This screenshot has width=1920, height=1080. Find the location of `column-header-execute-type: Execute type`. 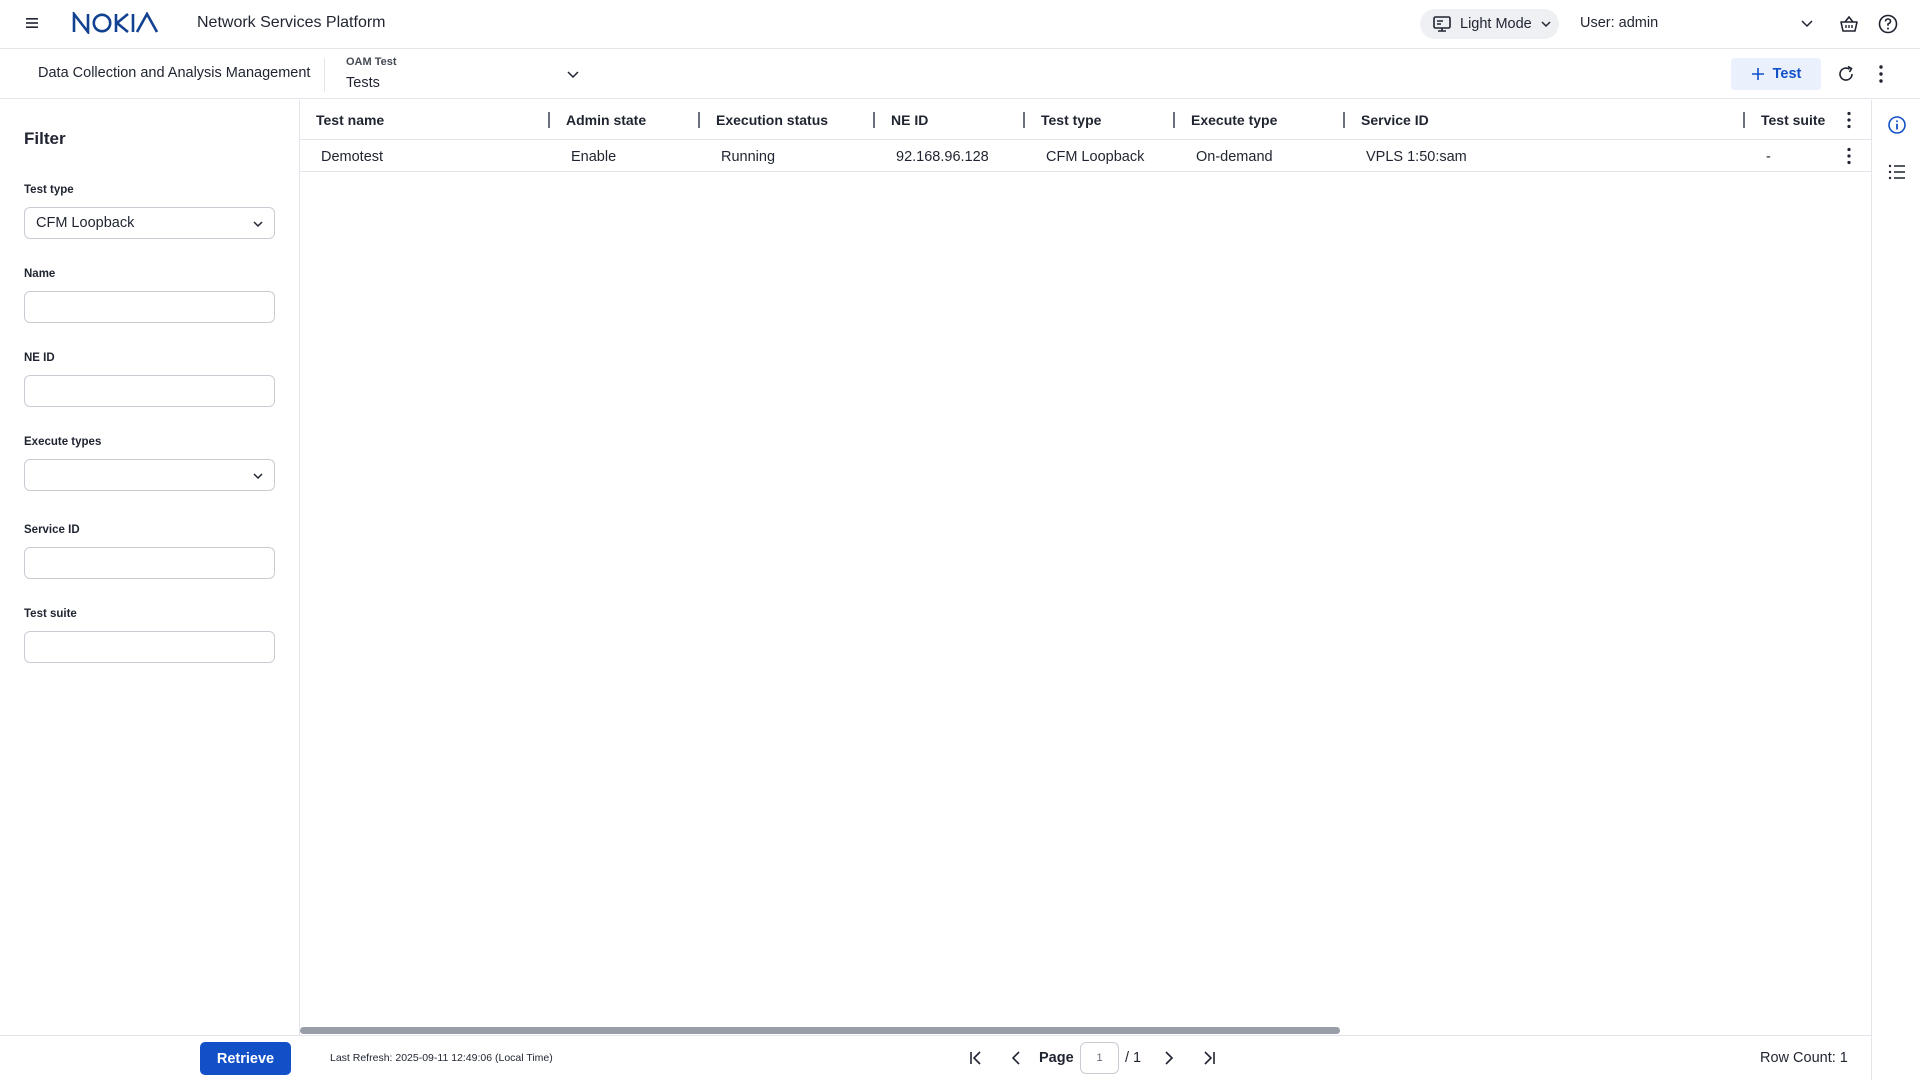

column-header-execute-type: Execute type is located at coordinates (1234, 120).